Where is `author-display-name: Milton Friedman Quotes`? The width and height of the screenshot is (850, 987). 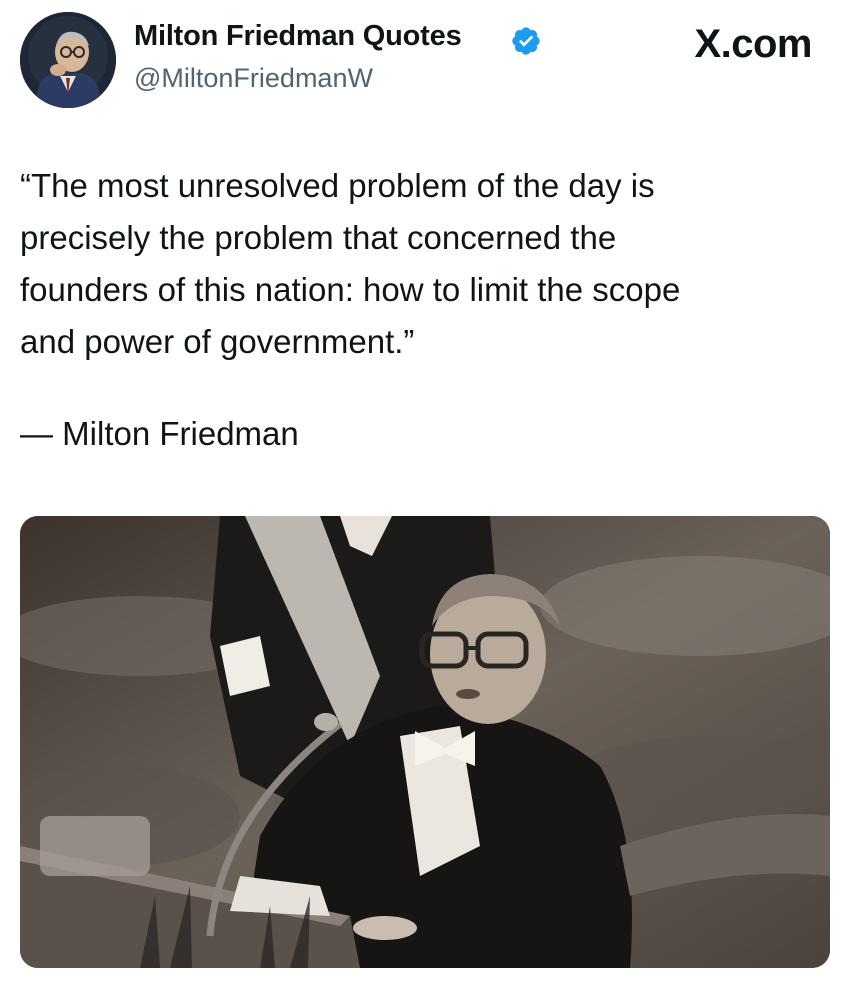 author-display-name: Milton Friedman Quotes is located at coordinates (298, 36).